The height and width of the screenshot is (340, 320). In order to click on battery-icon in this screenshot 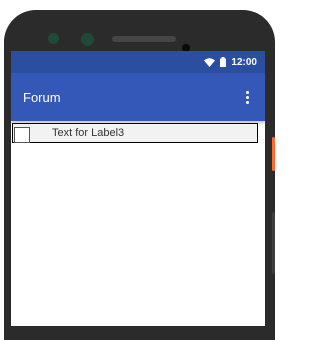, I will do `click(223, 62)`.